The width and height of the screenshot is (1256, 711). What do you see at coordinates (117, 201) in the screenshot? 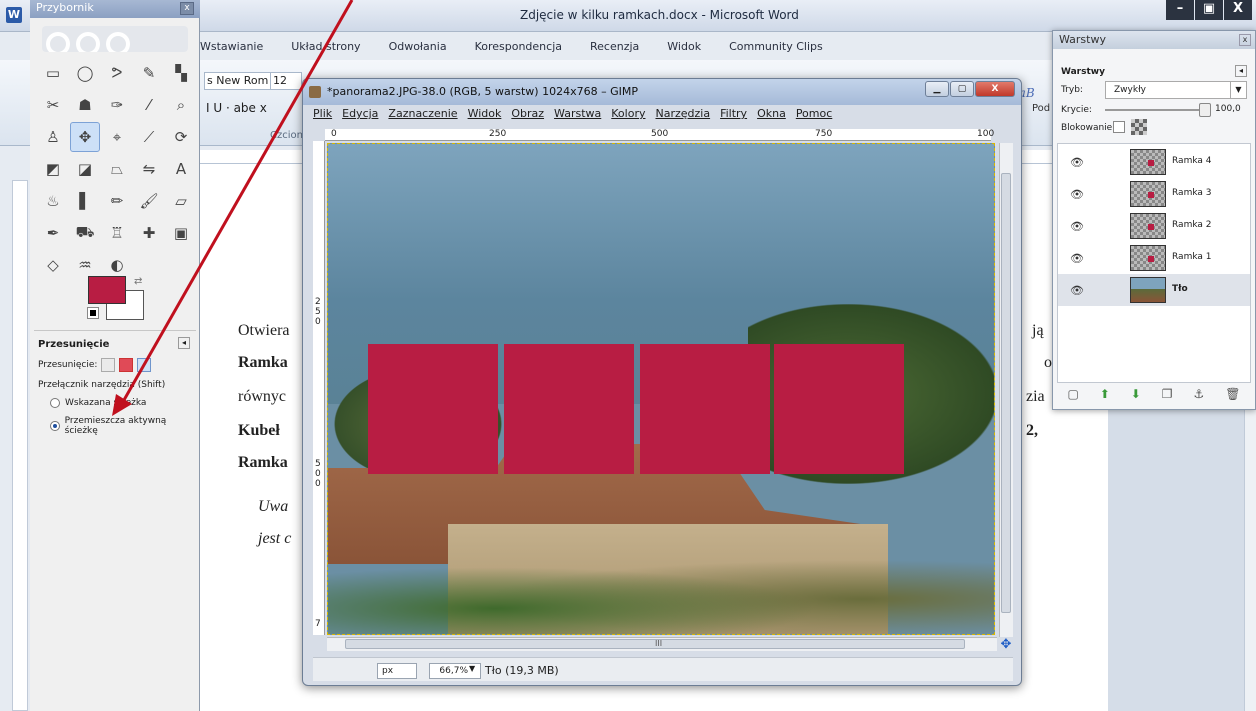
I see `pencil-icon: ✏` at bounding box center [117, 201].